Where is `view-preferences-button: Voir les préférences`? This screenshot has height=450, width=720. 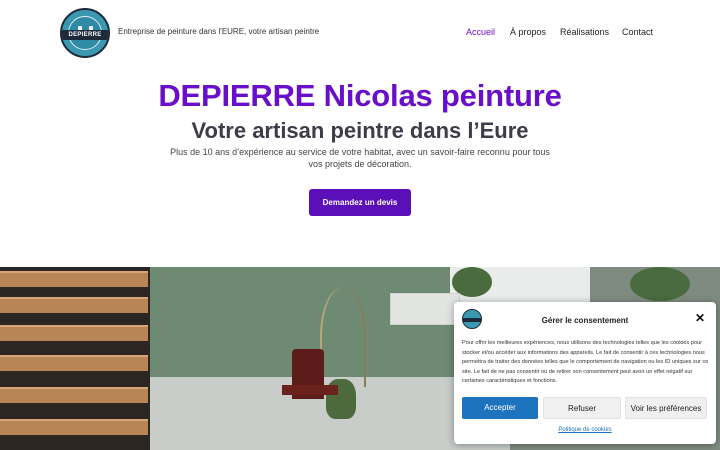 view-preferences-button: Voir les préférences is located at coordinates (666, 408).